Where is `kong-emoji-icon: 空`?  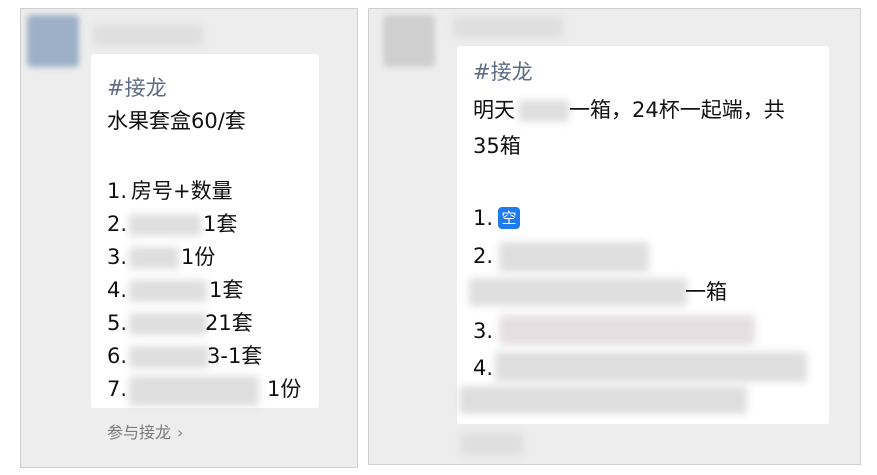
kong-emoji-icon: 空 is located at coordinates (509, 218).